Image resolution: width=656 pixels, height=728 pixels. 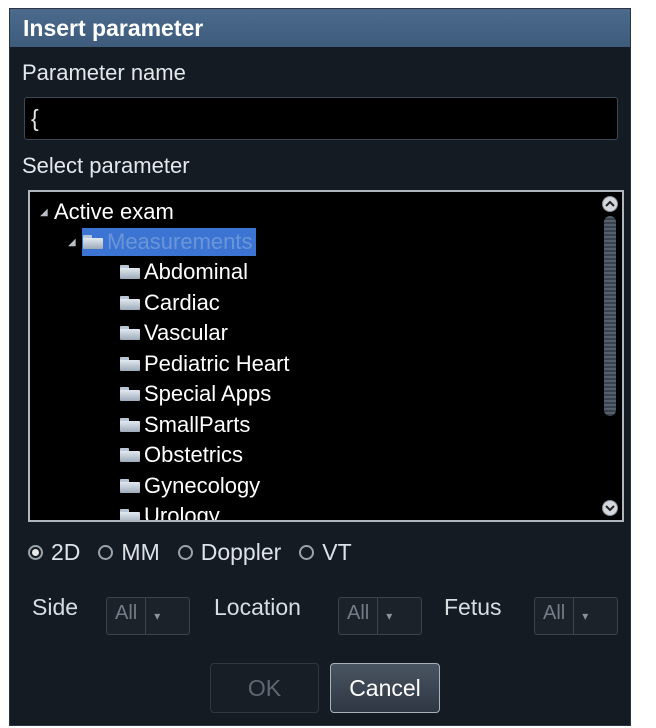 I want to click on cancel-button: Cancel, so click(x=385, y=688).